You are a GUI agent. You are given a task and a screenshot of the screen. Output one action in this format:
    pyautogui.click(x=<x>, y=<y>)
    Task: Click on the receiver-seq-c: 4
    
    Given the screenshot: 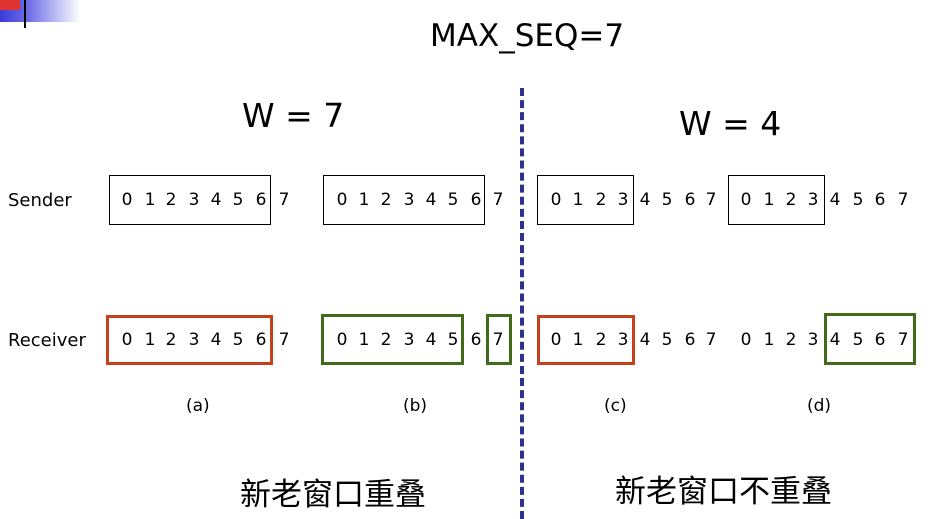 What is the action you would take?
    pyautogui.click(x=645, y=340)
    